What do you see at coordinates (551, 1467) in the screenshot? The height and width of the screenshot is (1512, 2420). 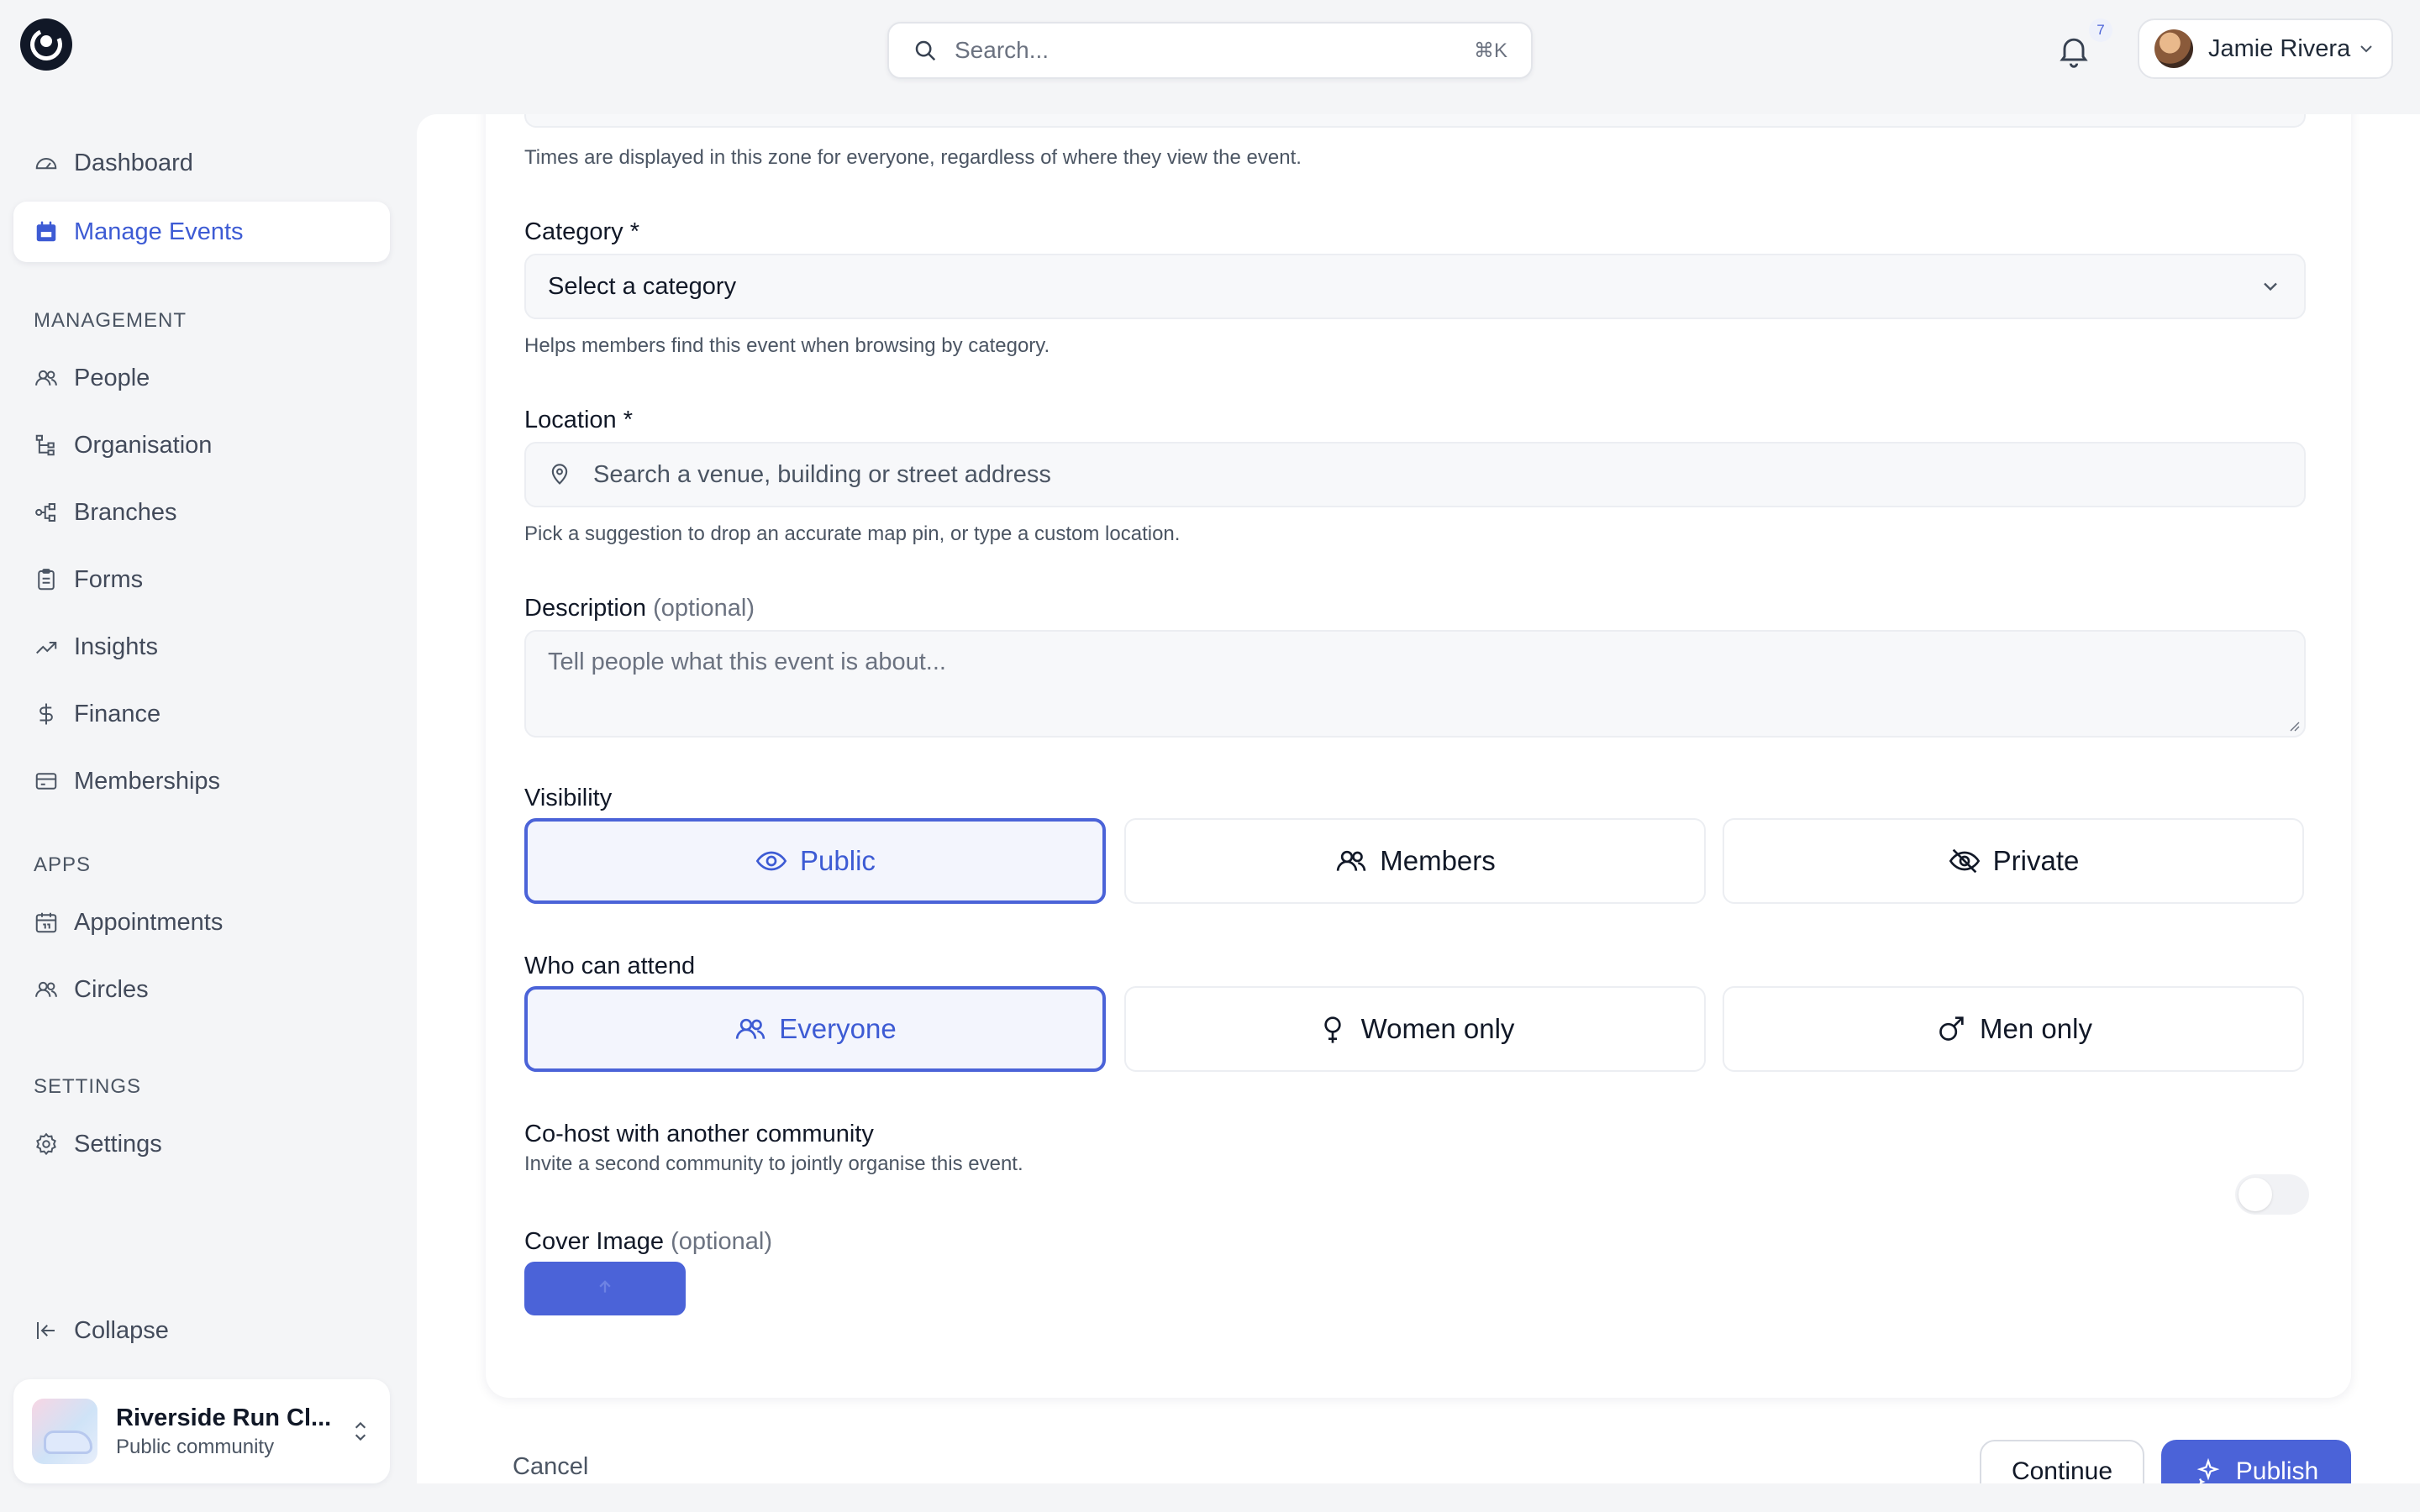 I see `cancel-button: Cancel` at bounding box center [551, 1467].